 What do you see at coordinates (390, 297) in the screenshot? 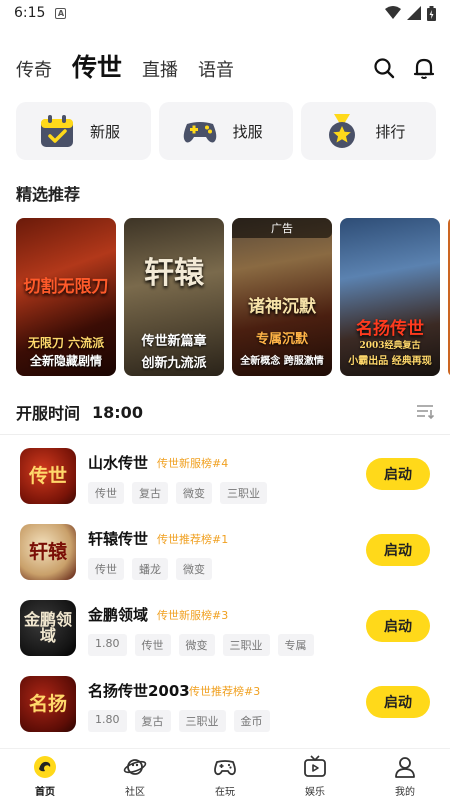
I see `featured-banner: 名扬传世 2003经典复古 小霸出品 经典再现` at bounding box center [390, 297].